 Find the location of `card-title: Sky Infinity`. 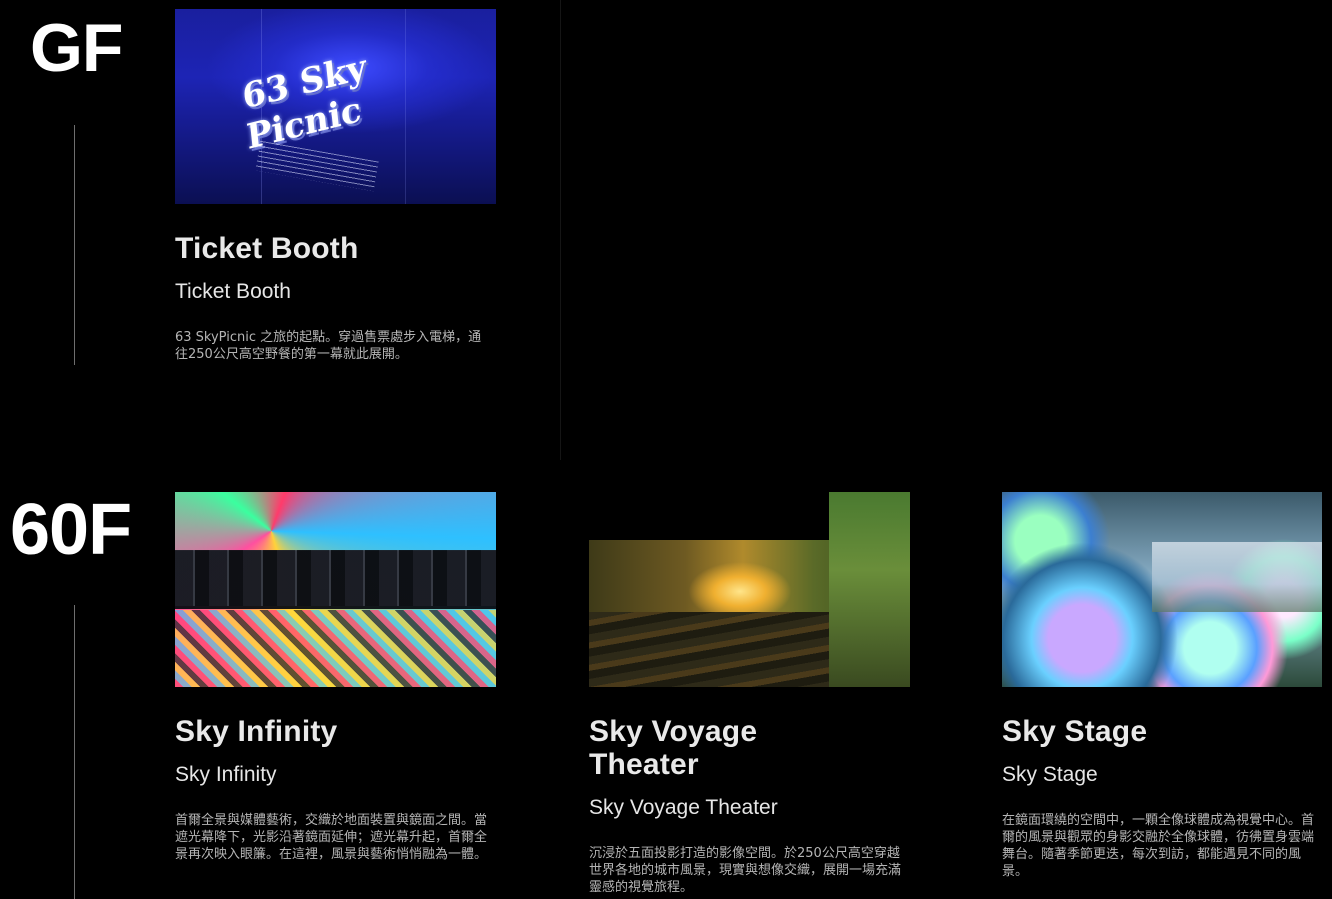

card-title: Sky Infinity is located at coordinates (340, 731).